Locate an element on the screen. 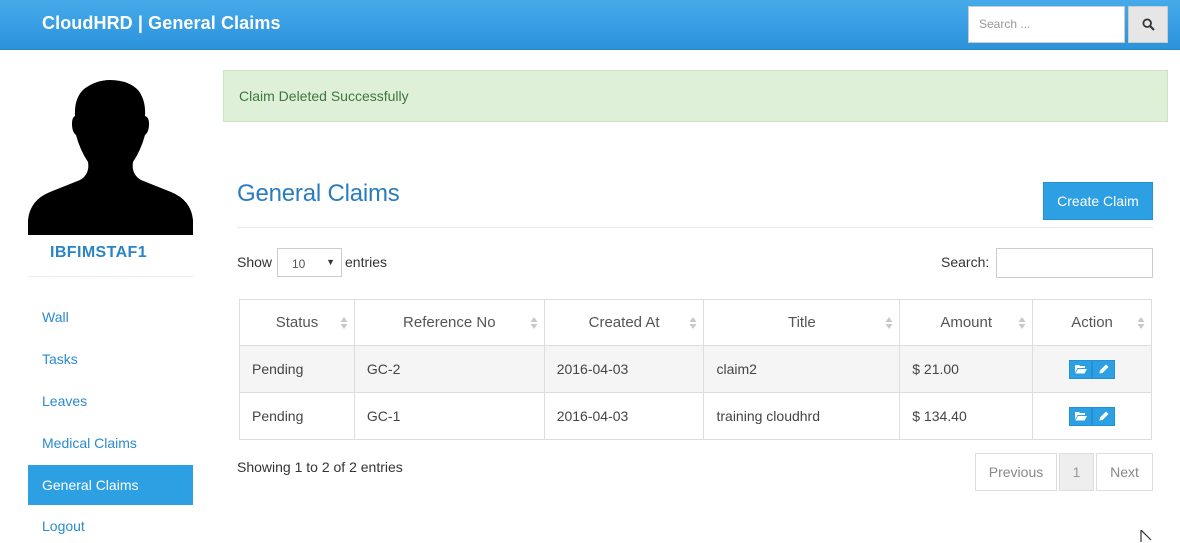  column-header-label: Title is located at coordinates (801, 322).